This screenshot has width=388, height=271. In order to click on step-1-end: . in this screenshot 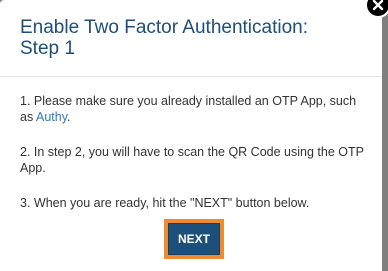, I will do `click(69, 117)`.